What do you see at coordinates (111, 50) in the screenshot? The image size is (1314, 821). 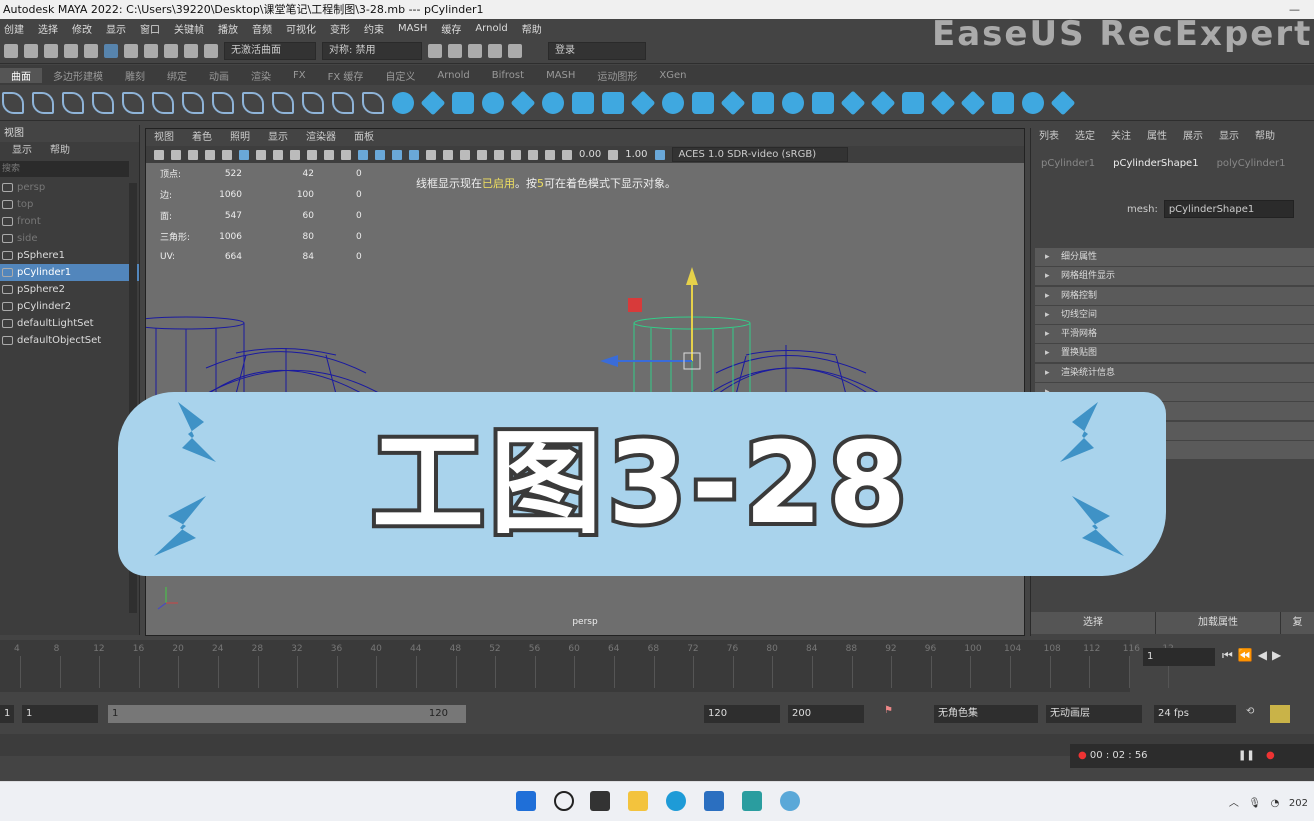 I see `select-tool-icon` at bounding box center [111, 50].